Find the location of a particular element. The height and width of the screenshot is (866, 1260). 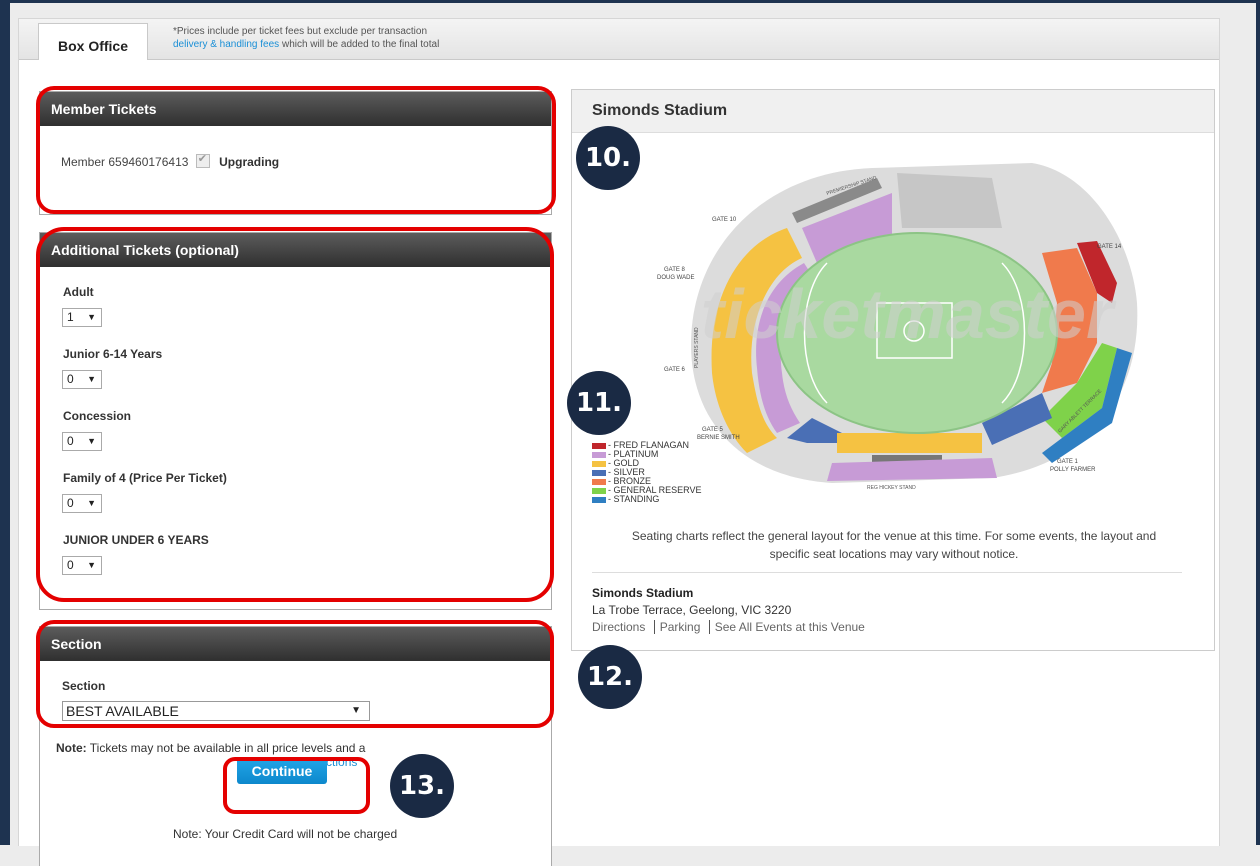

window-frame-left is located at coordinates (5, 422).